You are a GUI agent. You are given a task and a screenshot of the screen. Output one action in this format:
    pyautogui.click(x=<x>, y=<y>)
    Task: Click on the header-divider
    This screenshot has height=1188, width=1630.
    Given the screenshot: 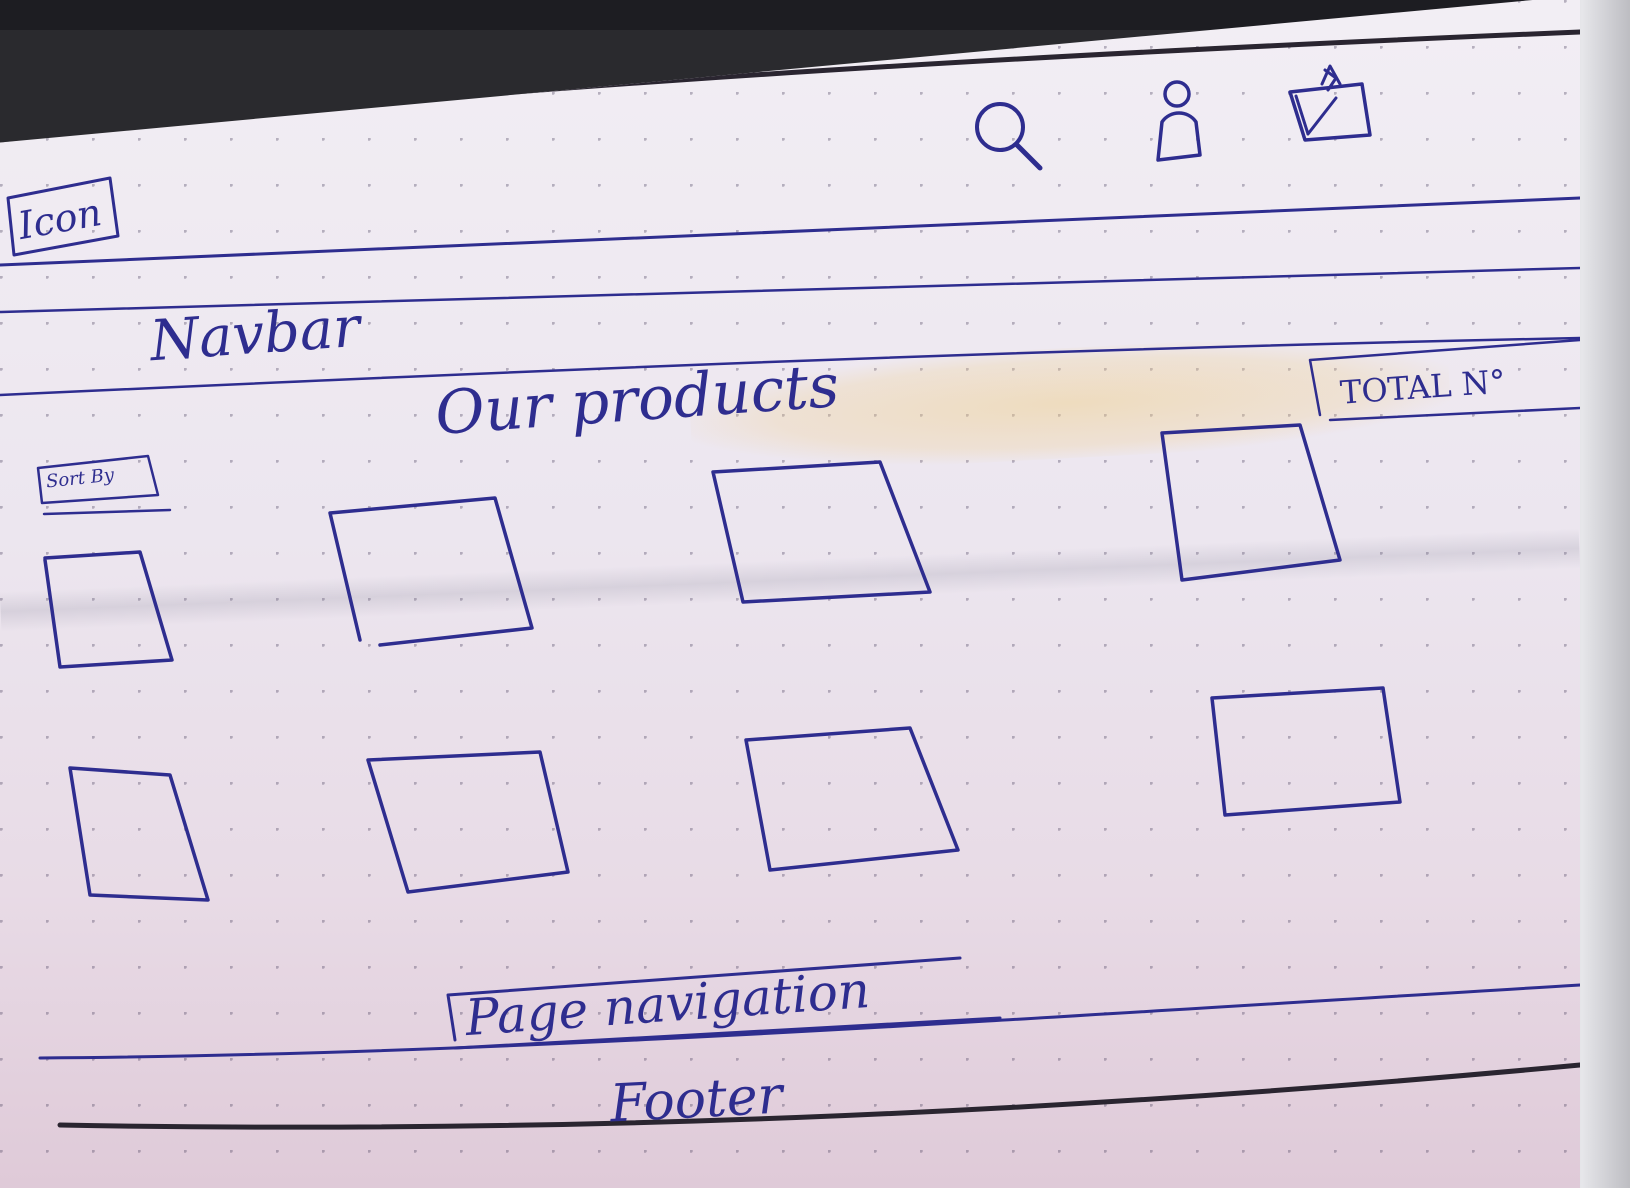 What is the action you would take?
    pyautogui.click(x=790, y=231)
    